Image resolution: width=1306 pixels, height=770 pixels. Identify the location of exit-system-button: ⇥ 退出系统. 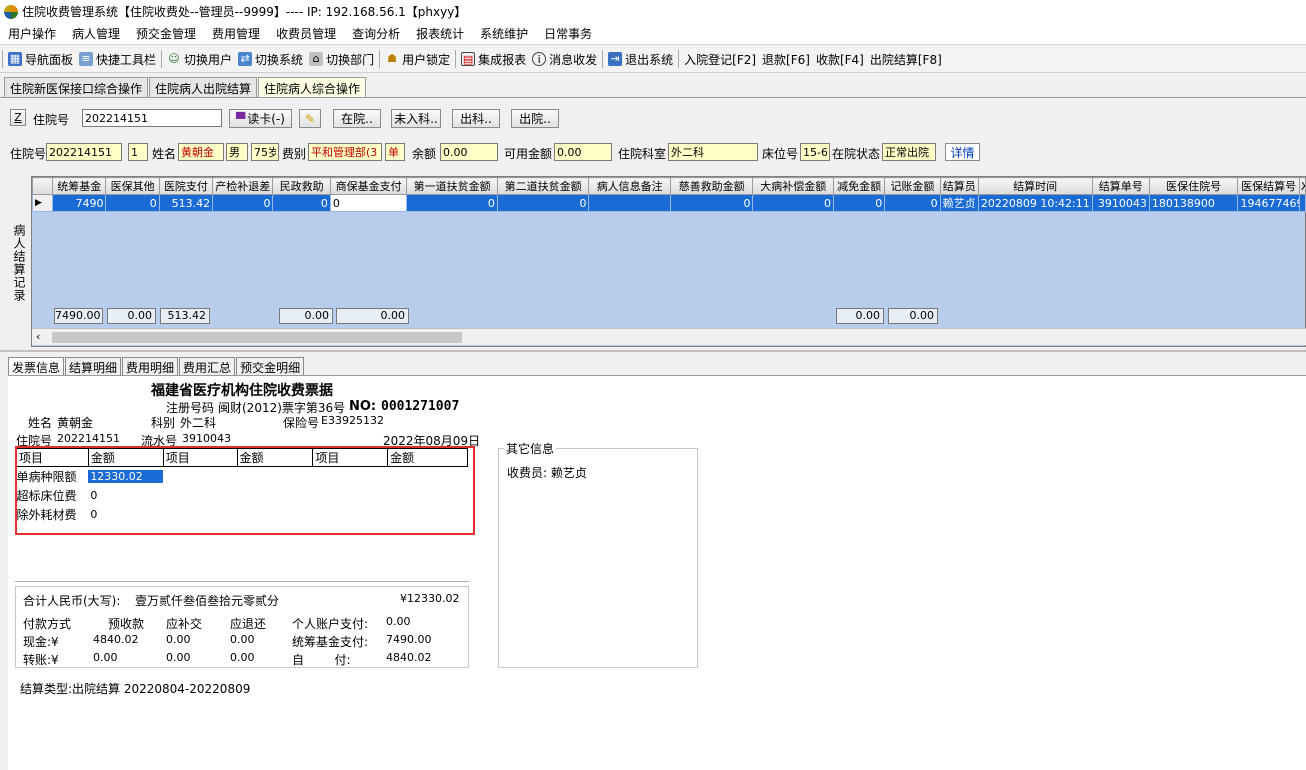
(640, 59).